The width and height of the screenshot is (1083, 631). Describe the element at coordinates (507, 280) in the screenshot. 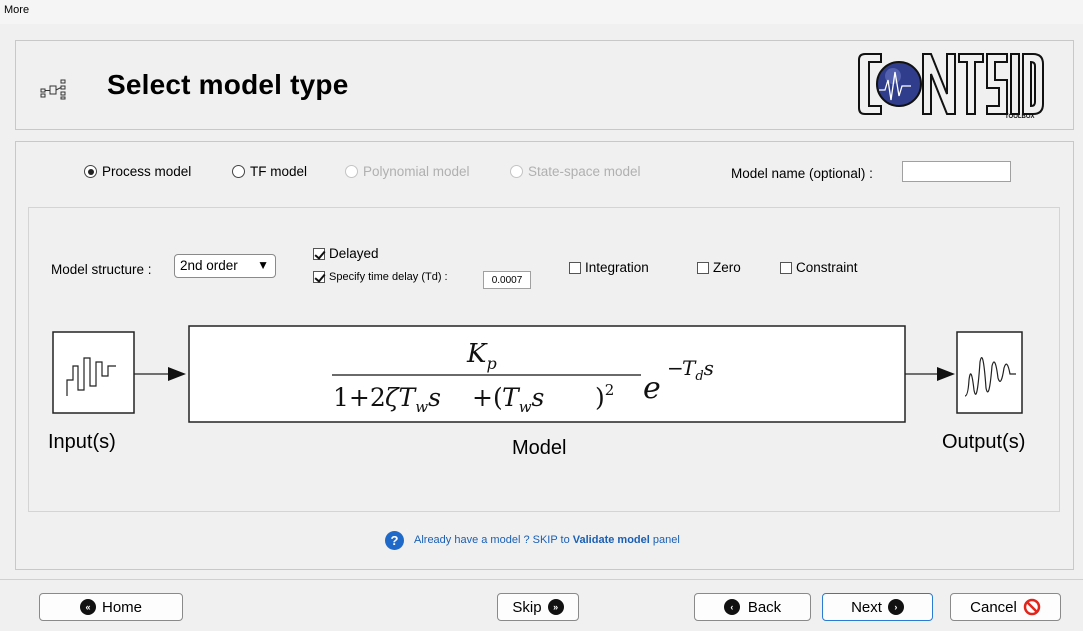

I see `time-delay-input: 0.0007` at that location.